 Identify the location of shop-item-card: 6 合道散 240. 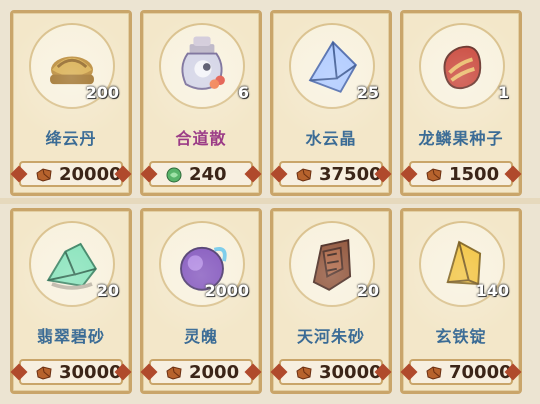
(201, 103).